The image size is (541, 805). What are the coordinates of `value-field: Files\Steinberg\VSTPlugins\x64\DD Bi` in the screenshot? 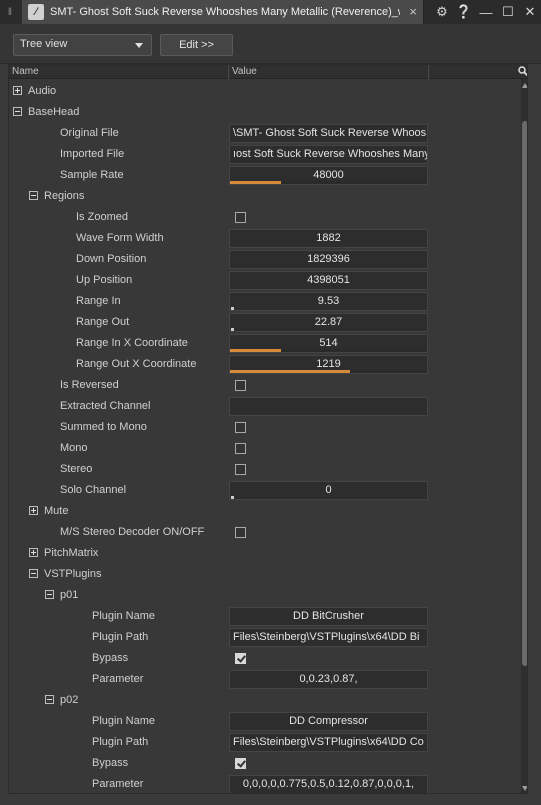 It's located at (328, 637).